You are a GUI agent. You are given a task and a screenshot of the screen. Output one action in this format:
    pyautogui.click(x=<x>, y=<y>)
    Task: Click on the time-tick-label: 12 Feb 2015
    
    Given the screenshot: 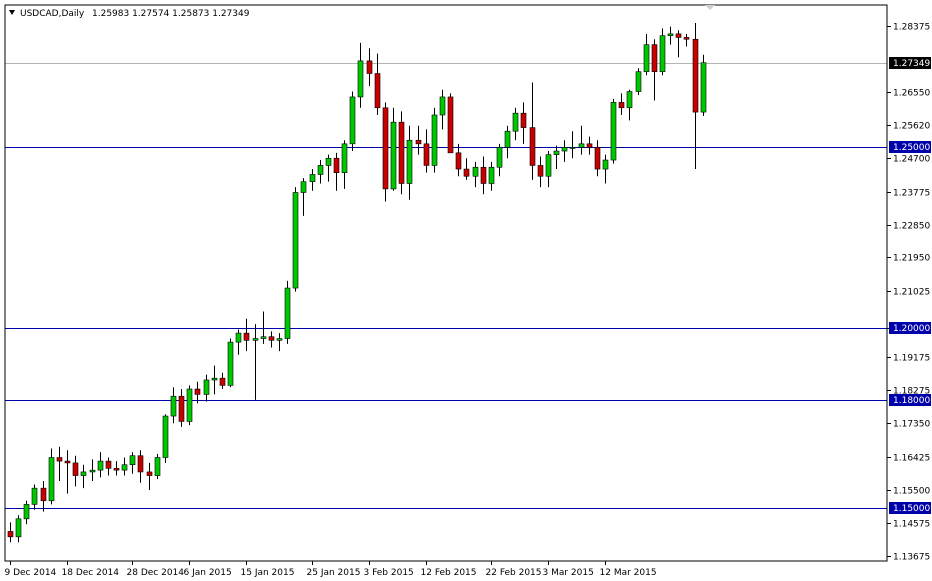 What is the action you would take?
    pyautogui.click(x=449, y=573)
    